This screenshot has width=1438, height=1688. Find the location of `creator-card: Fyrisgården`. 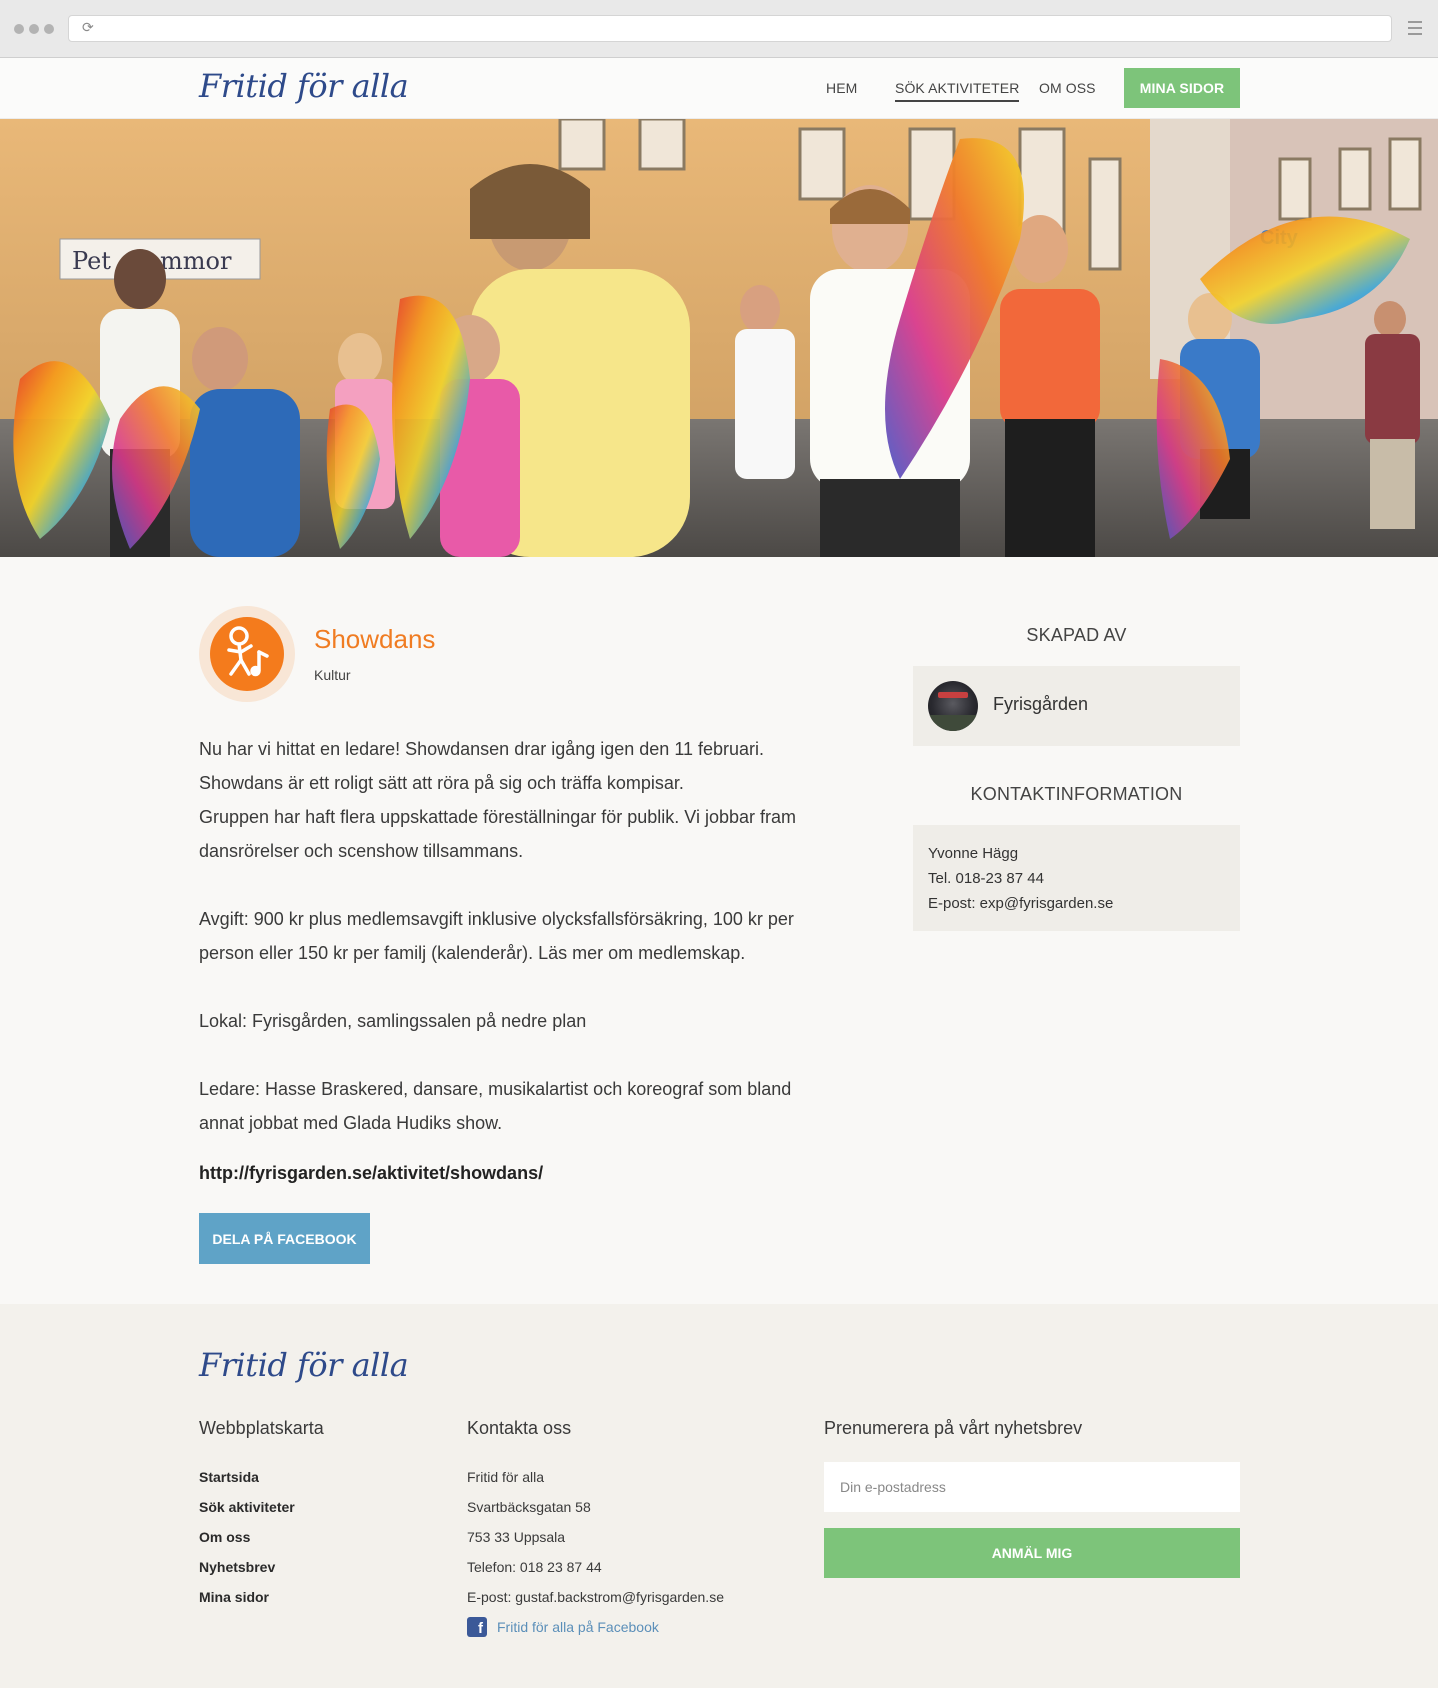

creator-card: Fyrisgården is located at coordinates (1076, 706).